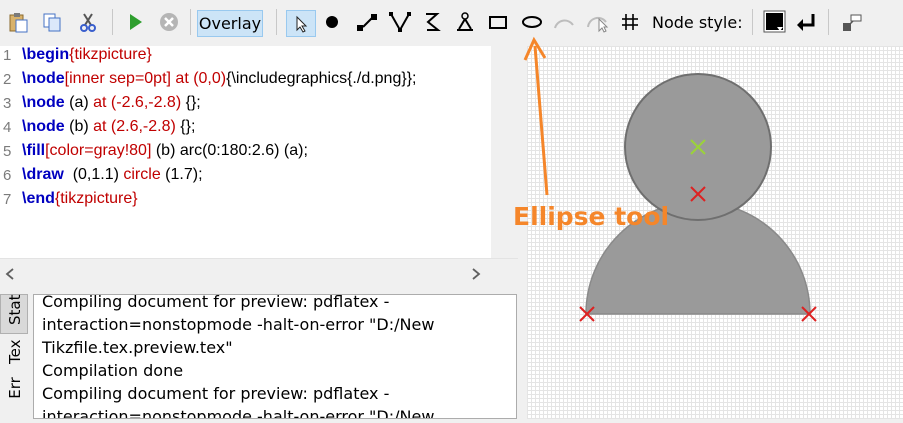  I want to click on line-number: 7, so click(7, 199).